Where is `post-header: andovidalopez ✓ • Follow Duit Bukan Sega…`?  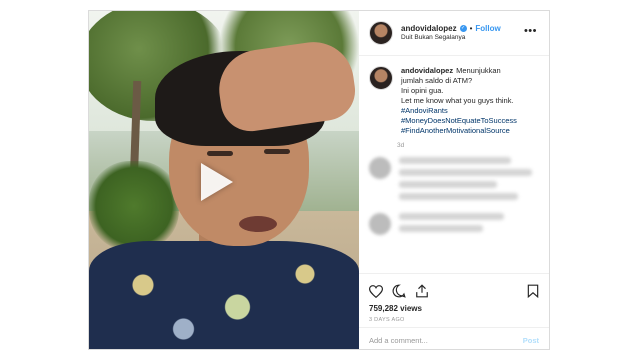 post-header: andovidalopez ✓ • Follow Duit Bukan Sega… is located at coordinates (454, 33).